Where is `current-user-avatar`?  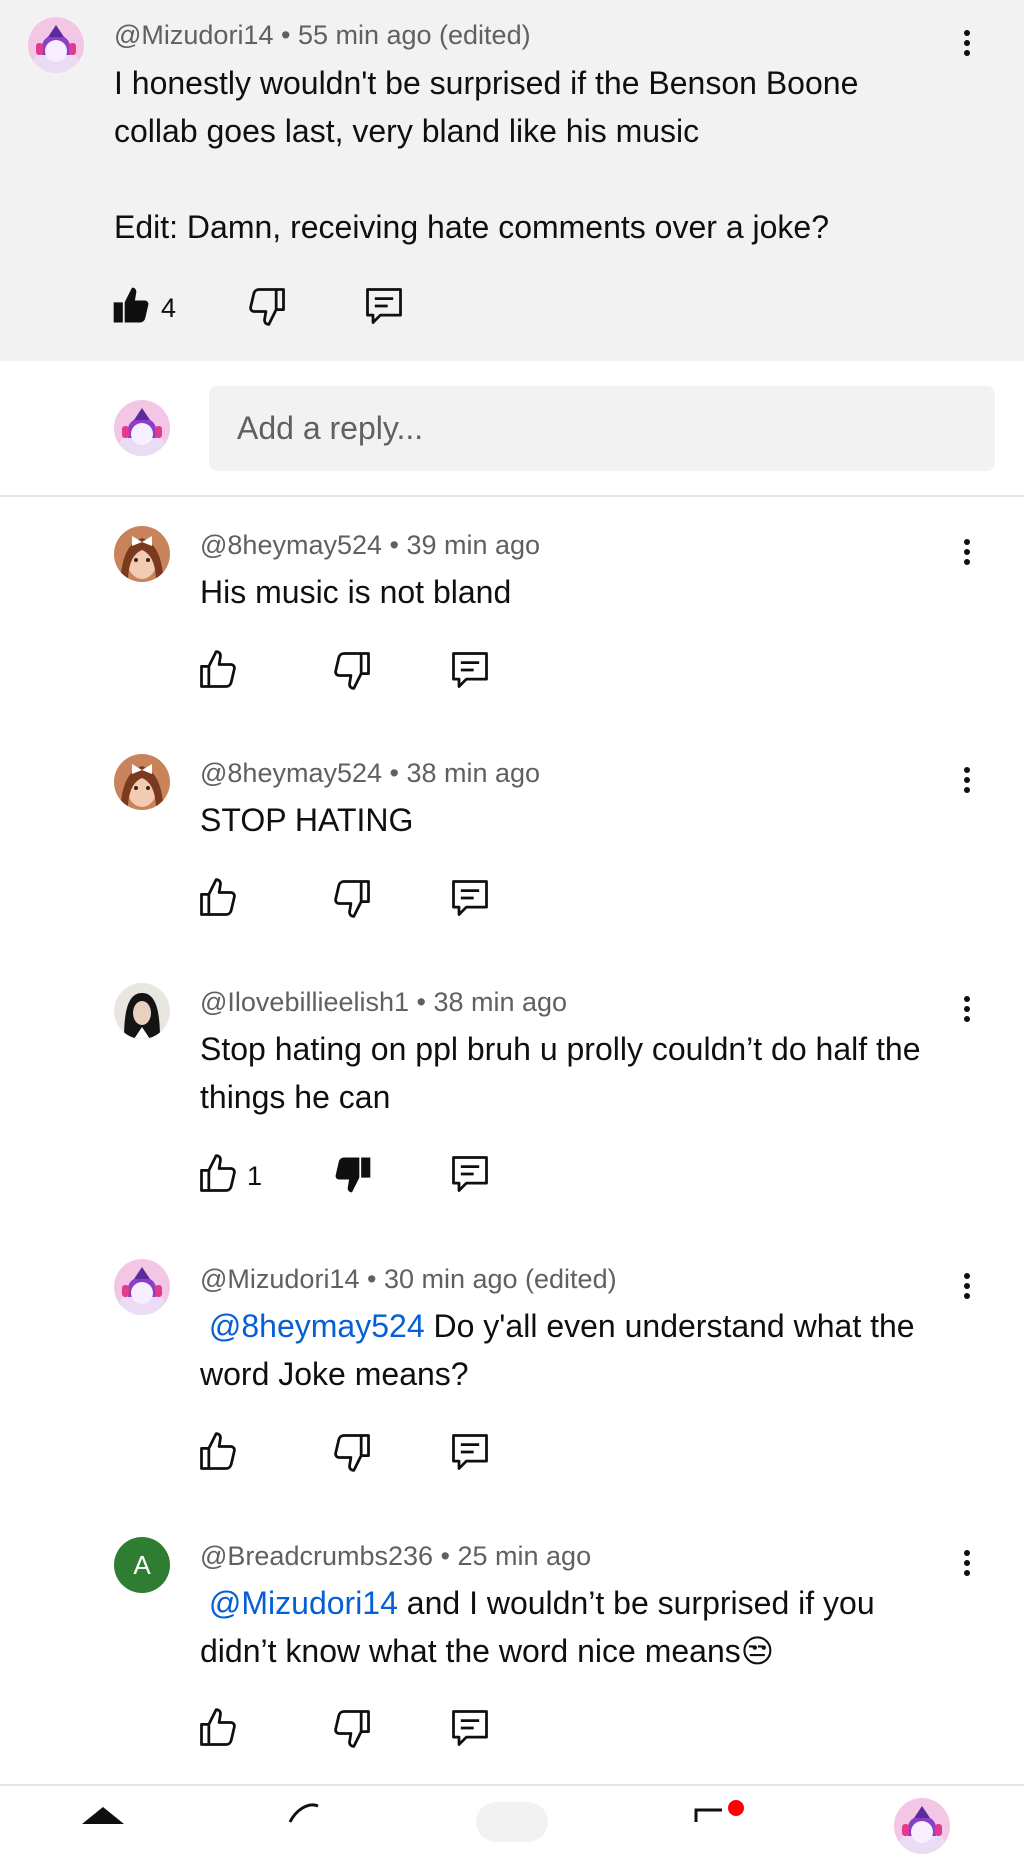 current-user-avatar is located at coordinates (142, 428).